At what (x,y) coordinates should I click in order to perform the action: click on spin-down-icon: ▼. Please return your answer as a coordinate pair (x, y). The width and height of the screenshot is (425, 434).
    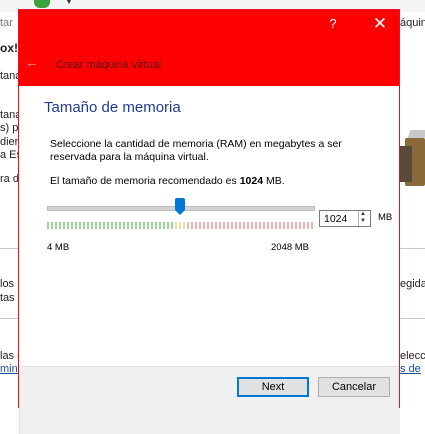
    Looking at the image, I should click on (363, 221).